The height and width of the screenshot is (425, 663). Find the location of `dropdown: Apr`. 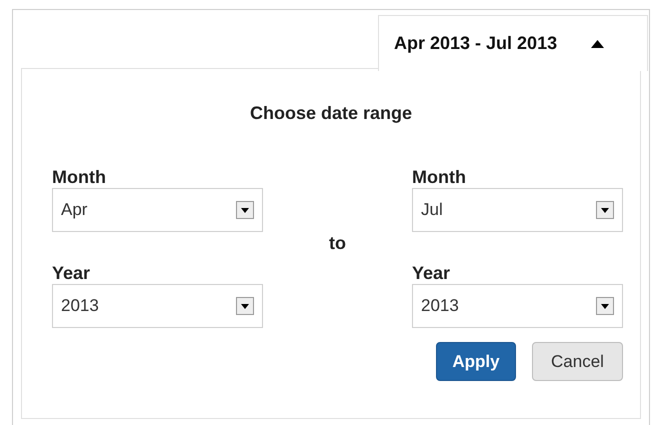

dropdown: Apr is located at coordinates (157, 210).